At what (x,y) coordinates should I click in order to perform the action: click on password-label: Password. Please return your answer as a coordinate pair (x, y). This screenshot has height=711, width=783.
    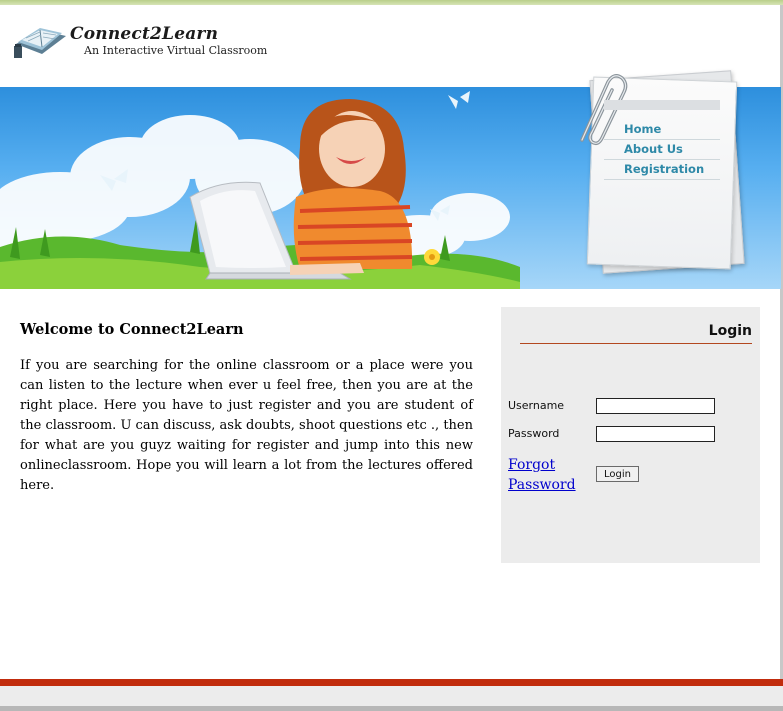
    Looking at the image, I should click on (534, 433).